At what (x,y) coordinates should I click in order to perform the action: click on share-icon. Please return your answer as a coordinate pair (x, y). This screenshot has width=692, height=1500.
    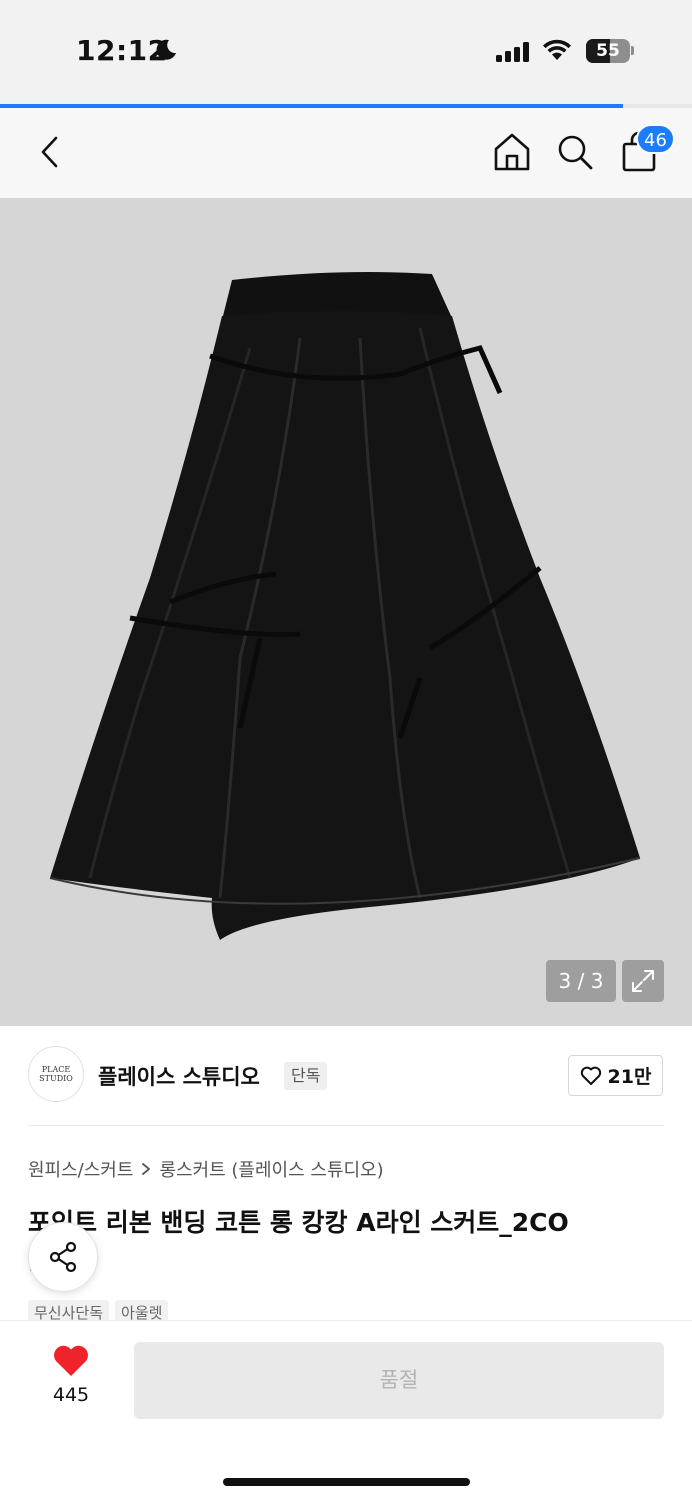
    Looking at the image, I should click on (63, 1257).